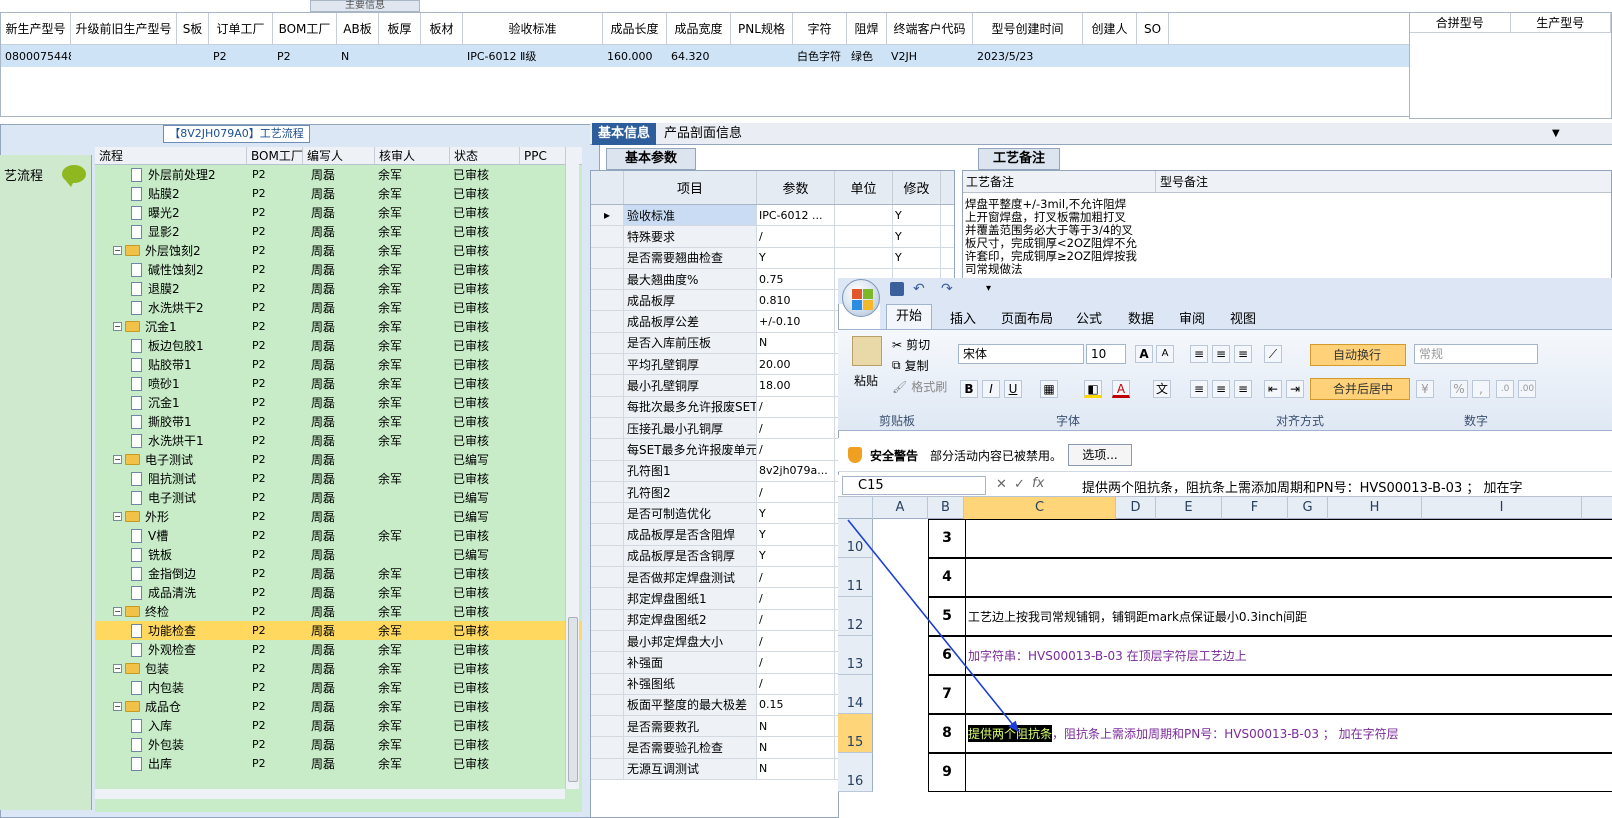 The height and width of the screenshot is (818, 1612). Describe the element at coordinates (900, 508) in the screenshot. I see `column-header-a: A` at that location.